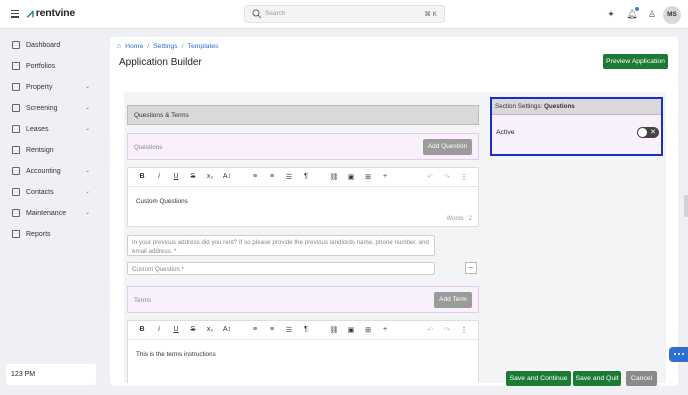 The height and width of the screenshot is (395, 688). What do you see at coordinates (505, 132) in the screenshot?
I see `active-label: Active` at bounding box center [505, 132].